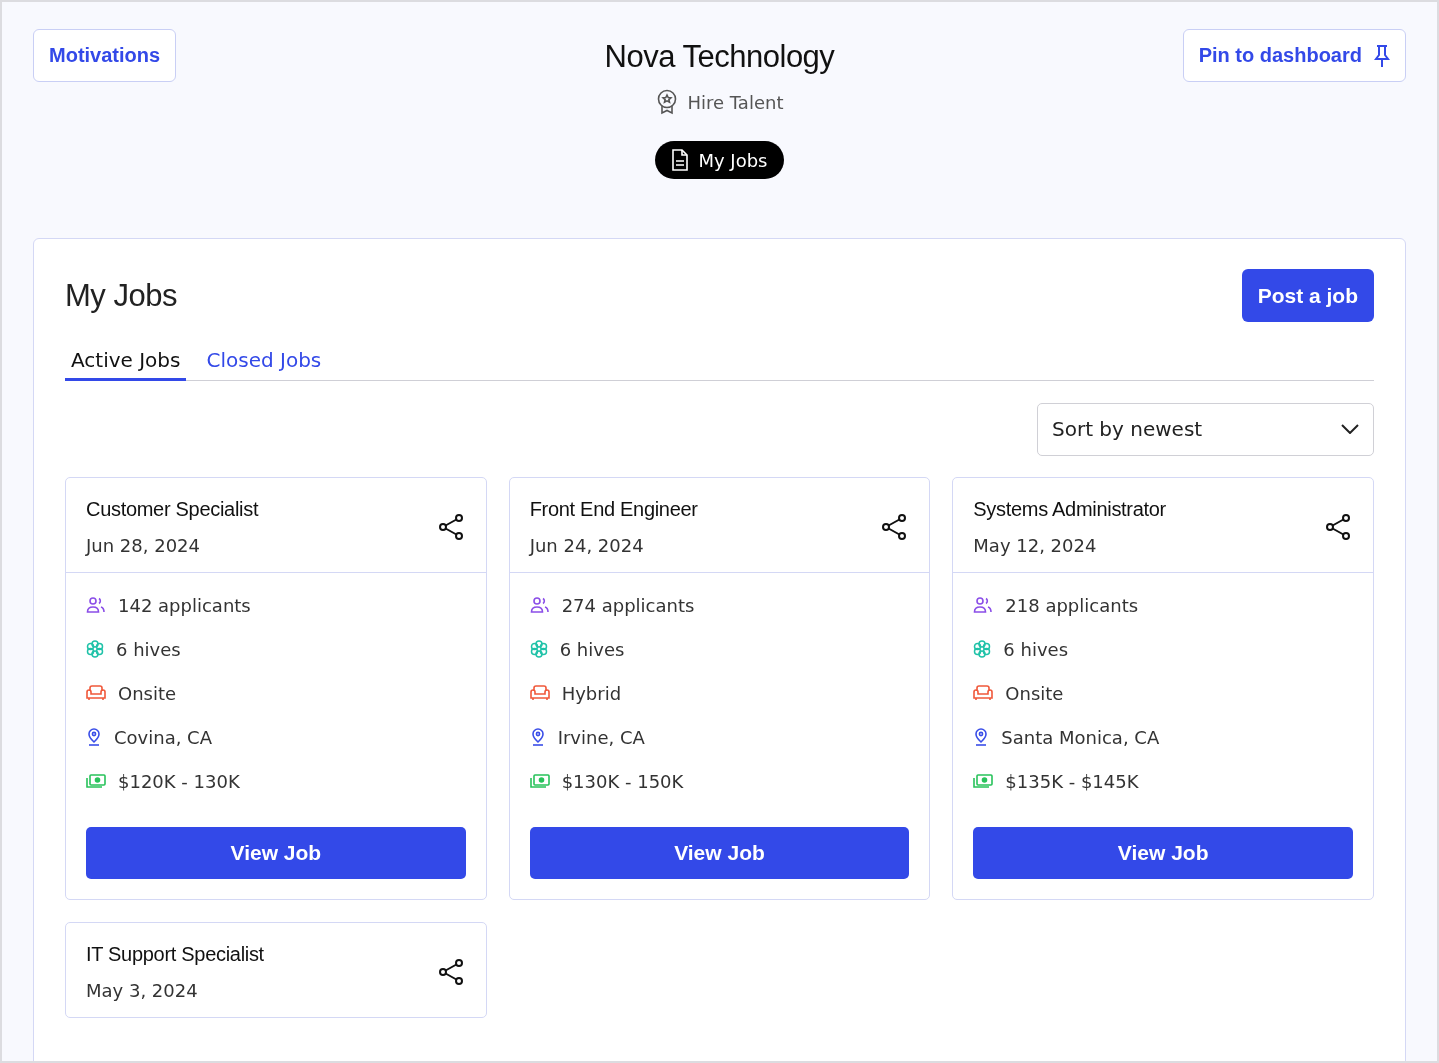  Describe the element at coordinates (163, 737) in the screenshot. I see `job-detail: Covina, CA` at that location.